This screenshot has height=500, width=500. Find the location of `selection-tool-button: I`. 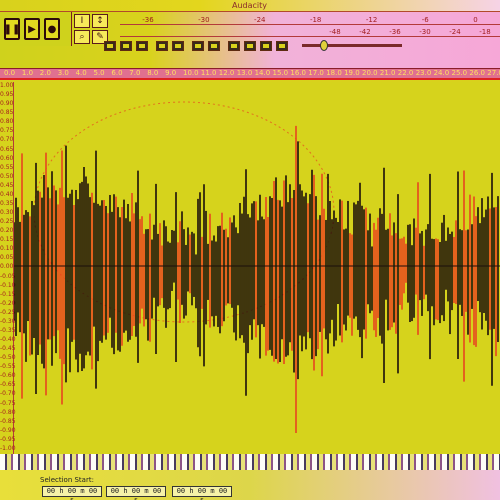

selection-tool-button: I is located at coordinates (82, 21).